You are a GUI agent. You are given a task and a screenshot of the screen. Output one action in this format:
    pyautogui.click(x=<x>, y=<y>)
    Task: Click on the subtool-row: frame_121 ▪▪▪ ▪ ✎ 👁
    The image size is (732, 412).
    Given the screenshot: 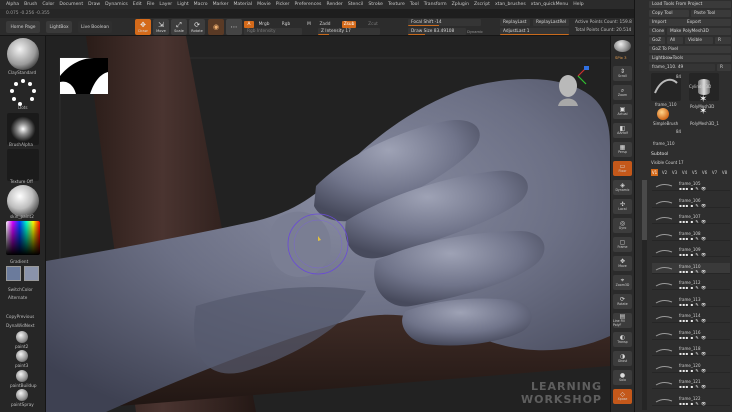 What is the action you would take?
    pyautogui.click(x=691, y=383)
    